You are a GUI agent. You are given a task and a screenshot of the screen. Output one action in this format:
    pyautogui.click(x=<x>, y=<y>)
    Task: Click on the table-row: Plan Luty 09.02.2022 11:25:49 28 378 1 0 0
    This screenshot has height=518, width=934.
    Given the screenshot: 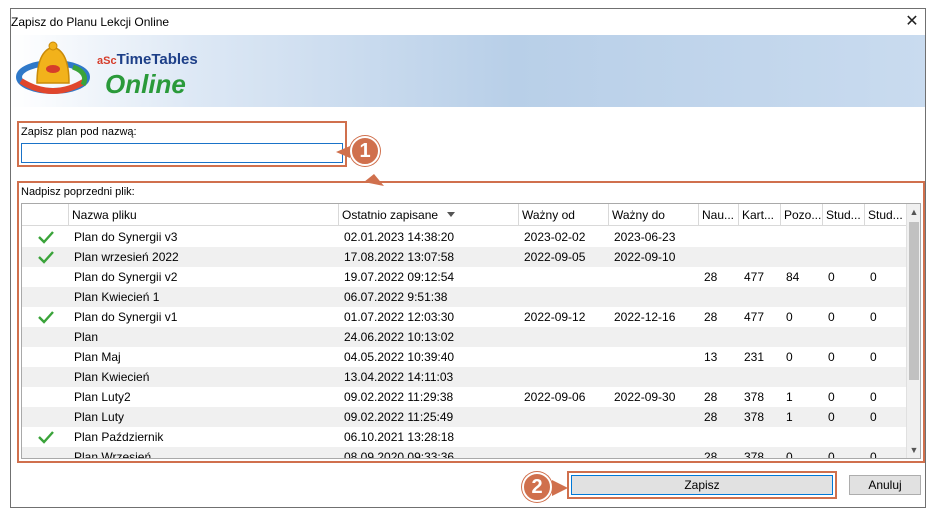 What is the action you would take?
    pyautogui.click(x=465, y=417)
    